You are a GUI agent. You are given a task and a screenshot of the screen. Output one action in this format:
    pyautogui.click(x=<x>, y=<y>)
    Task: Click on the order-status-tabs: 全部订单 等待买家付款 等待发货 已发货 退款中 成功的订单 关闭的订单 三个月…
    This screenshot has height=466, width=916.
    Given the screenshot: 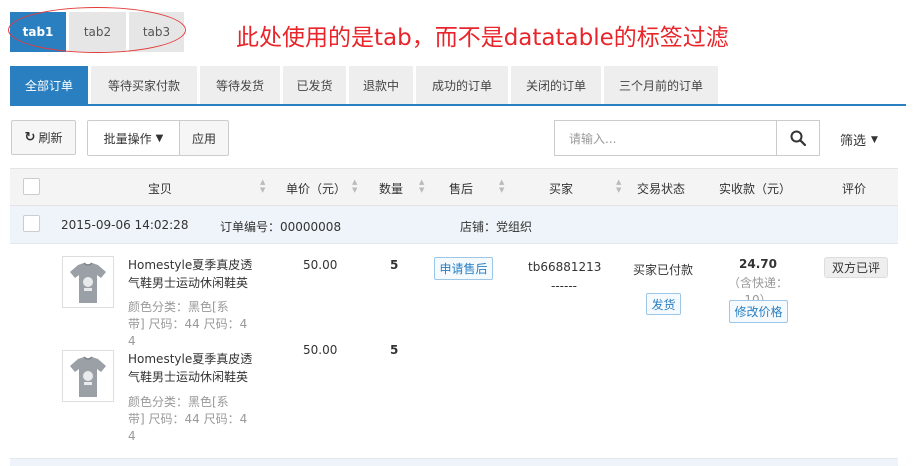 What is the action you would take?
    pyautogui.click(x=458, y=86)
    